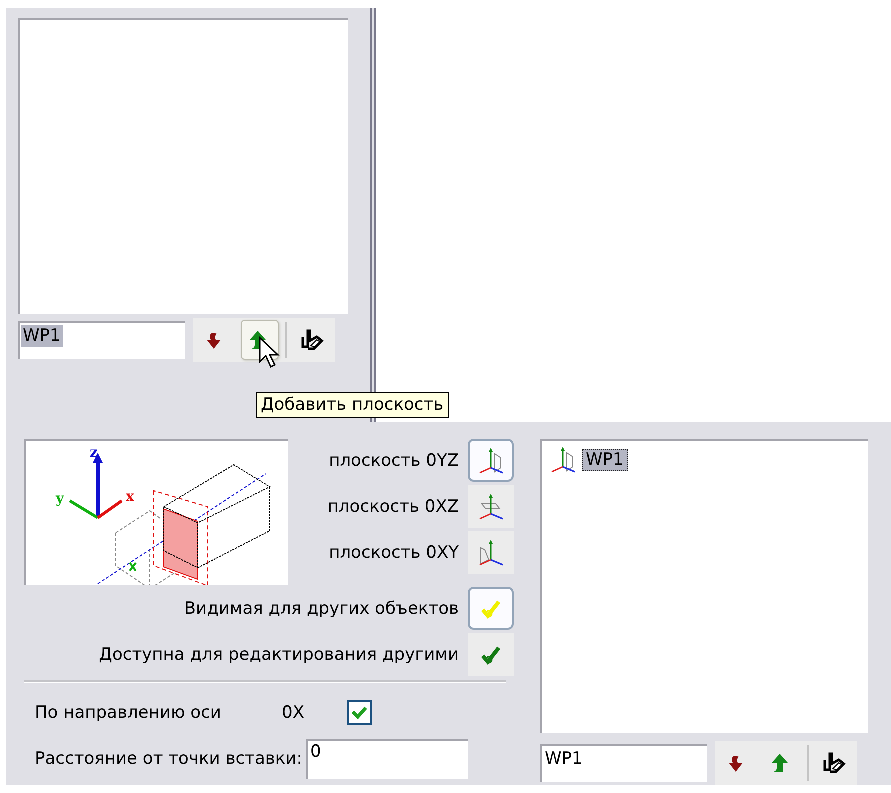 The image size is (891, 793). Describe the element at coordinates (605, 460) in the screenshot. I see `list-item: WP1` at that location.